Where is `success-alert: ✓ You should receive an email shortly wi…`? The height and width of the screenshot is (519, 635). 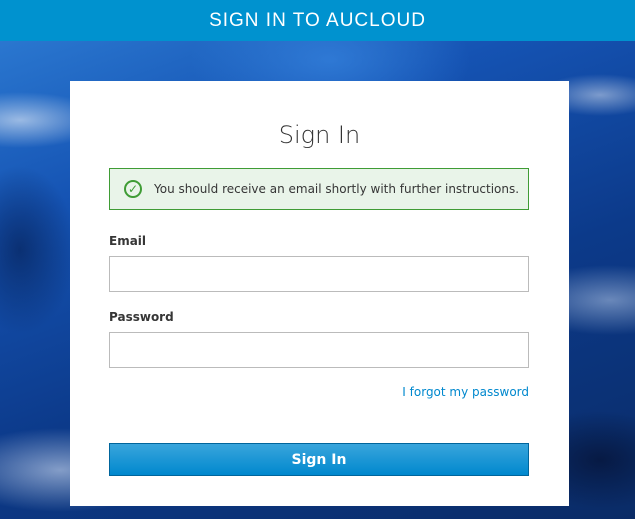
success-alert: ✓ You should receive an email shortly wi… is located at coordinates (319, 189).